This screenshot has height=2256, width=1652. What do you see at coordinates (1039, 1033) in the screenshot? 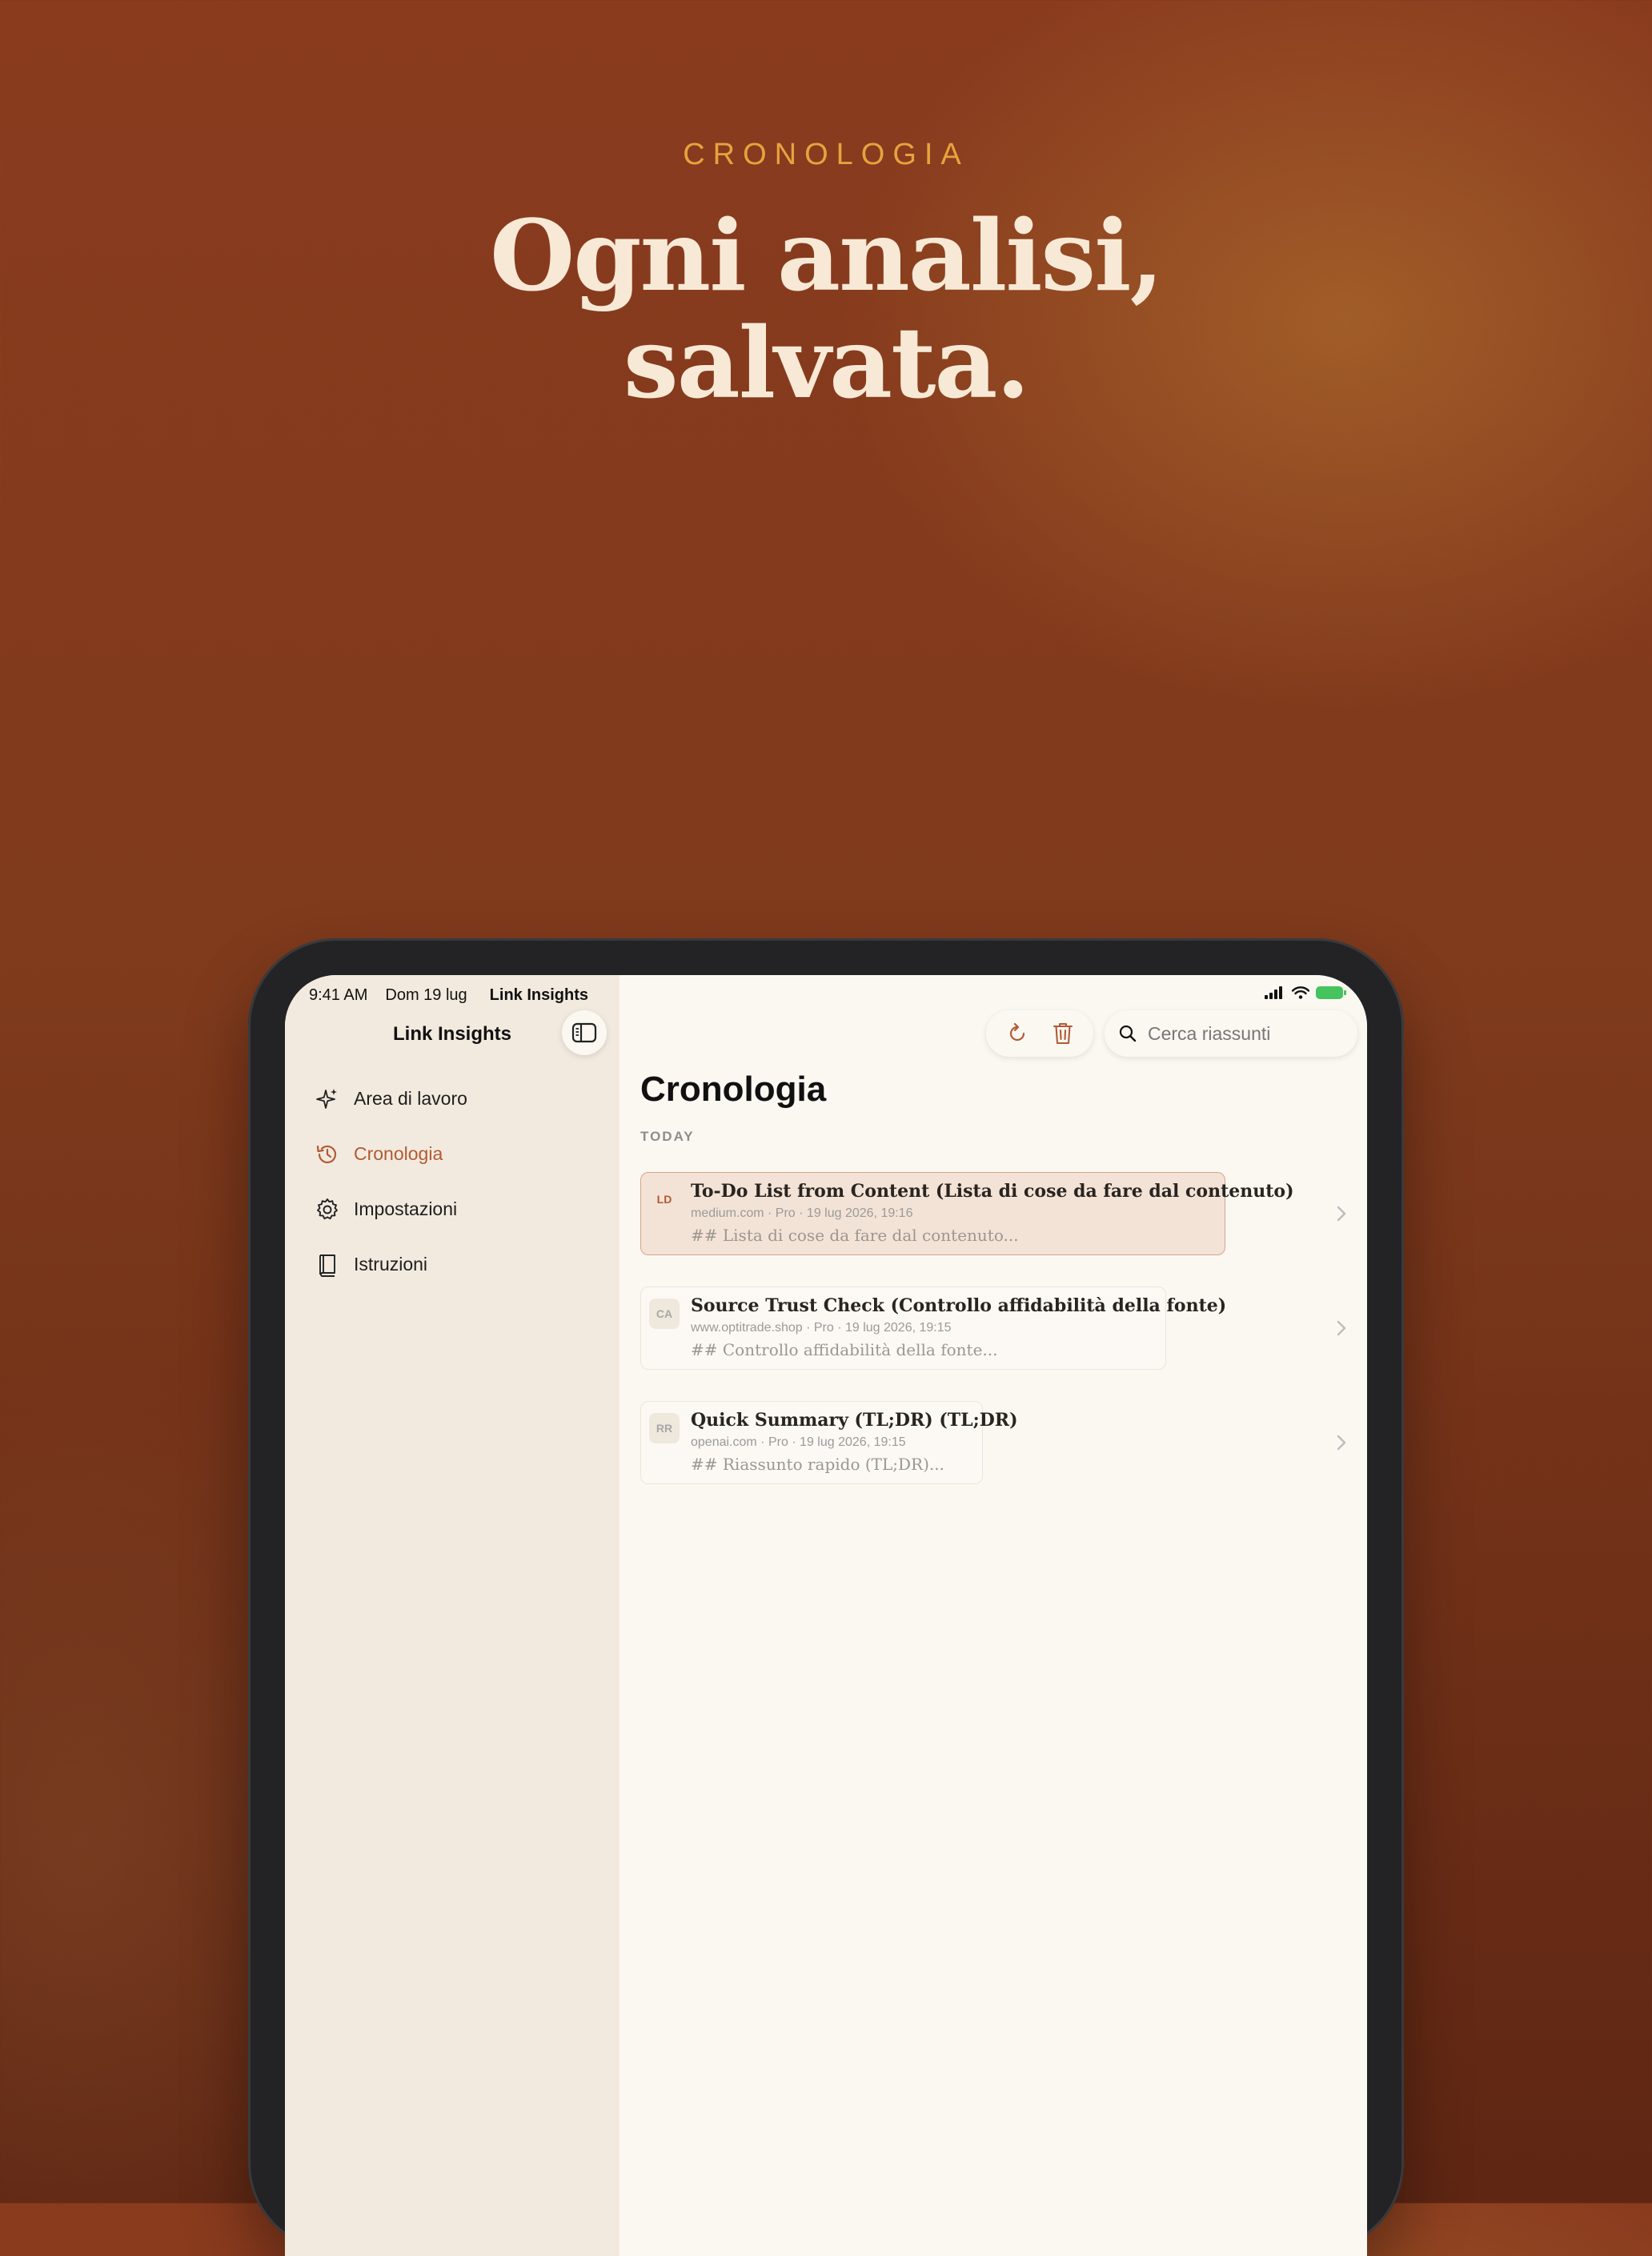
I see `toolbar-actions` at bounding box center [1039, 1033].